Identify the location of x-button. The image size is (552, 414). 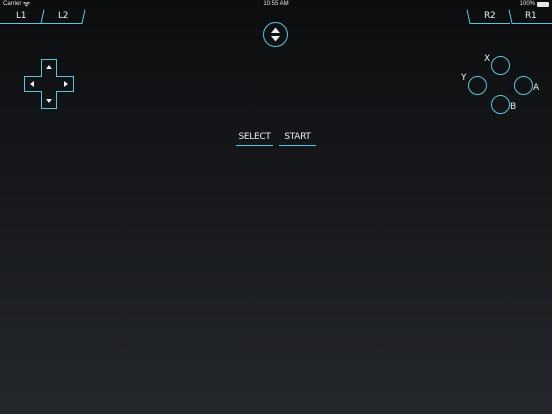
(500, 65).